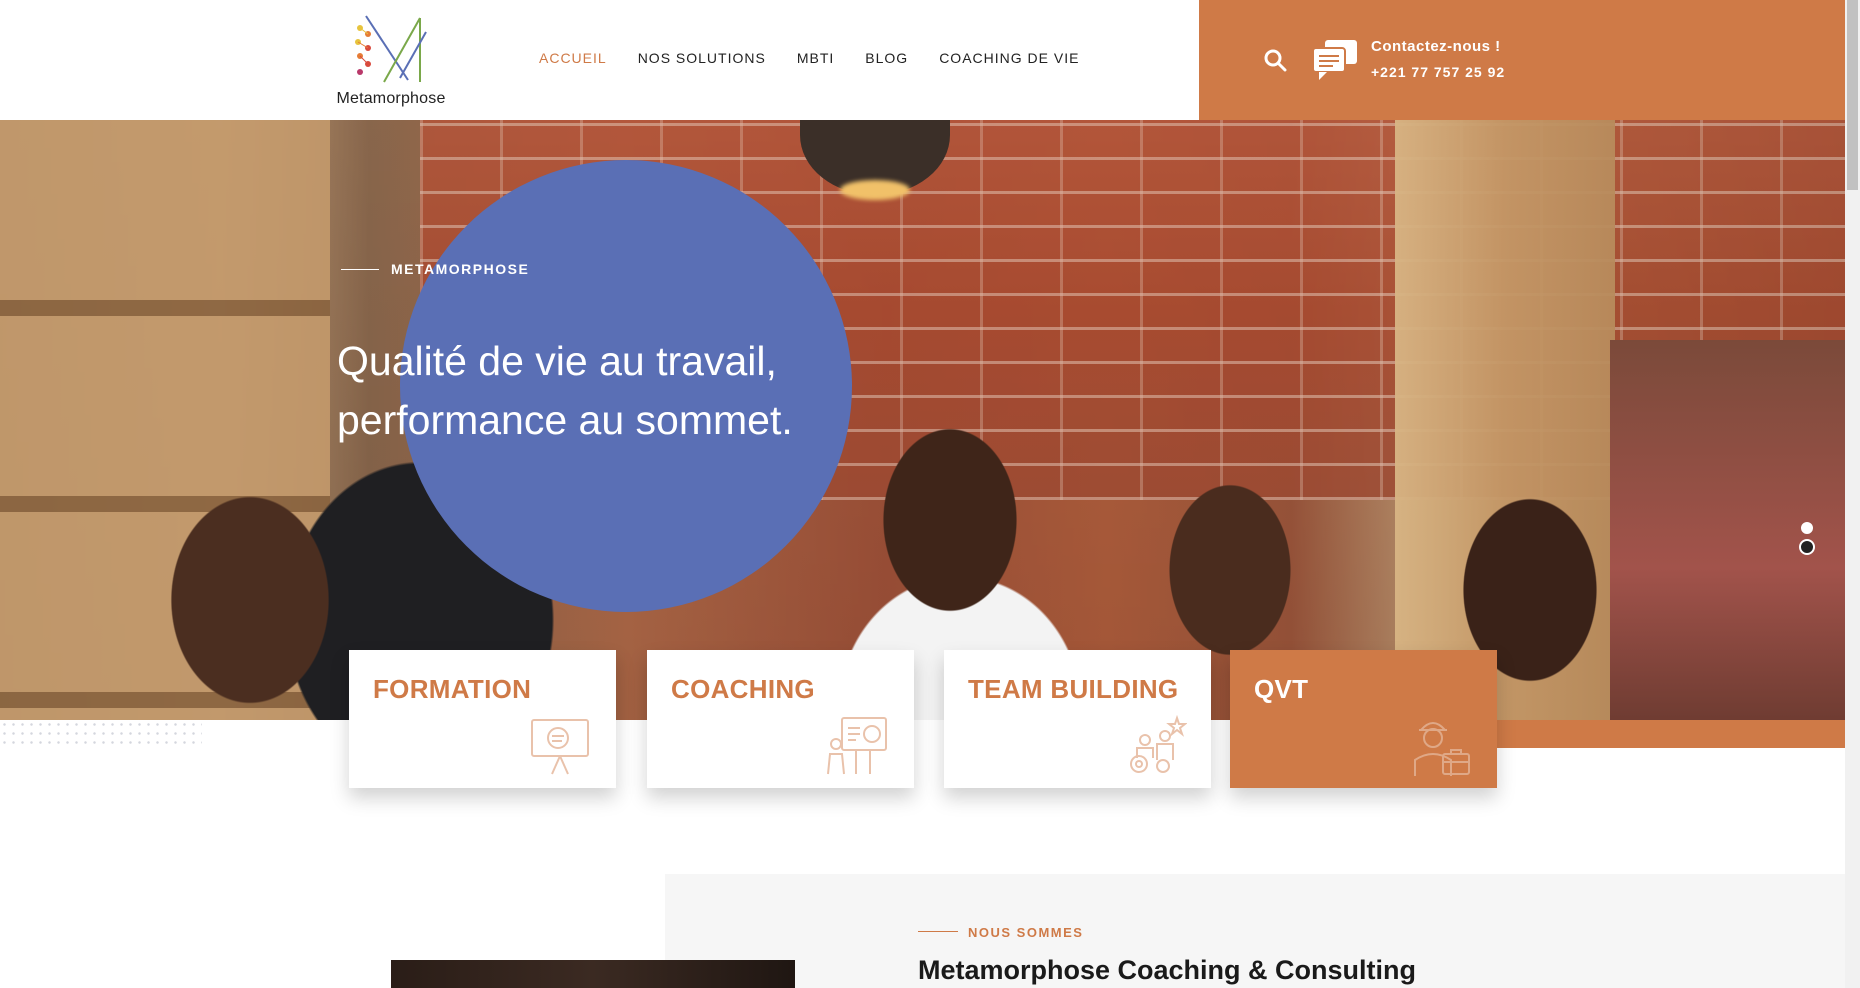 This screenshot has width=1860, height=988. I want to click on contact-label: Contactez-nous !, so click(1436, 46).